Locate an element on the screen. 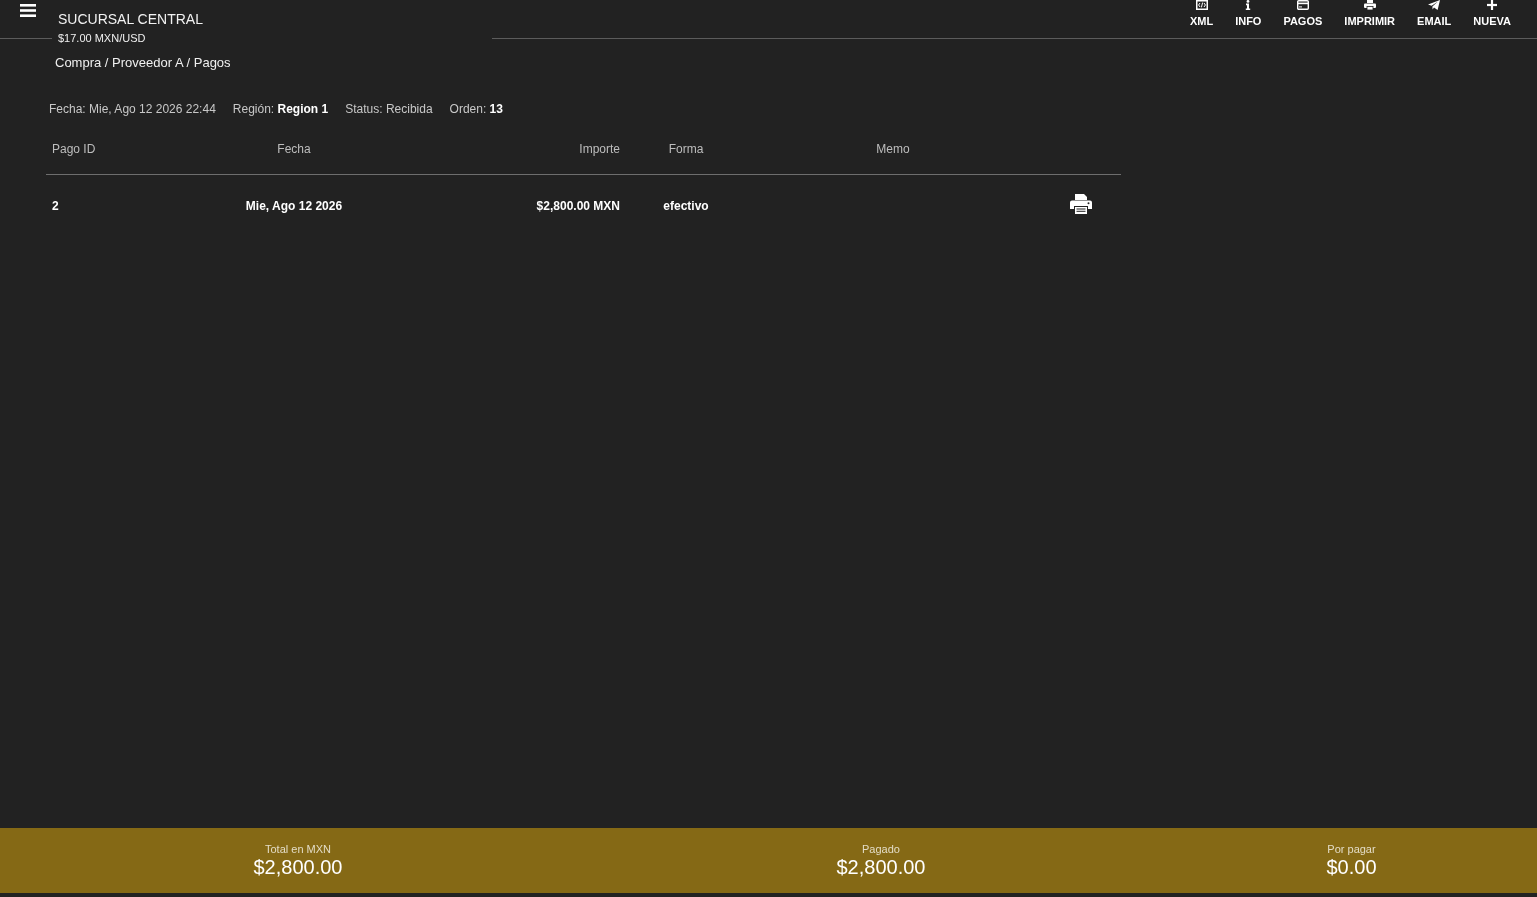 This screenshot has height=897, width=1537. print-button is located at coordinates (1080, 203).